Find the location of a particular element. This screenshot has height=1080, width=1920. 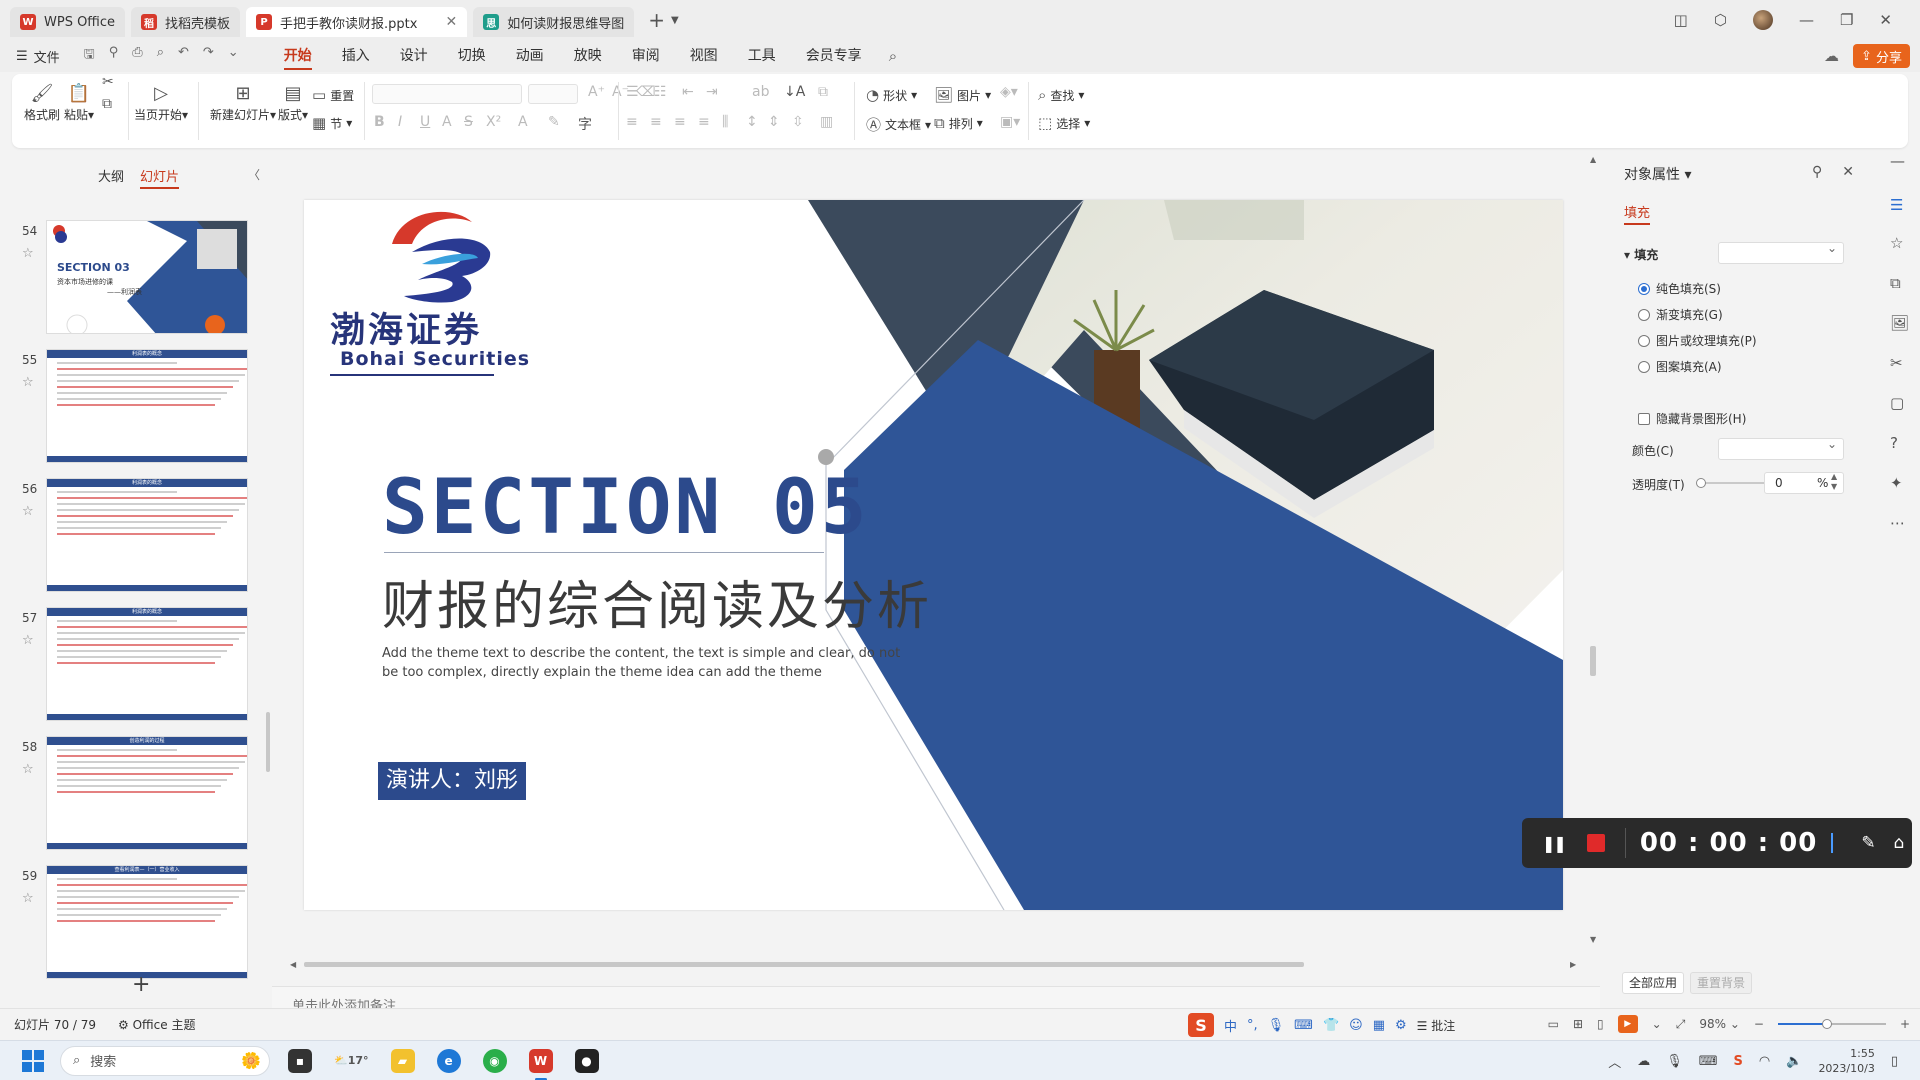

text-effect-icon: 字 is located at coordinates (585, 124).